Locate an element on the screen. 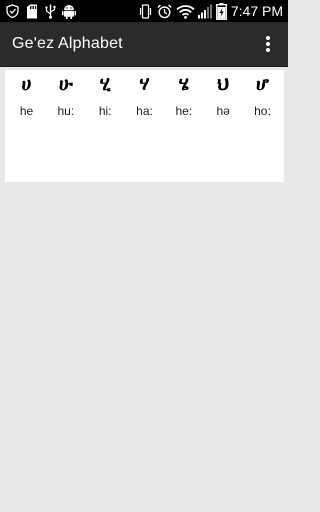  letter-cell-ho: ሆ ho: is located at coordinates (262, 98).